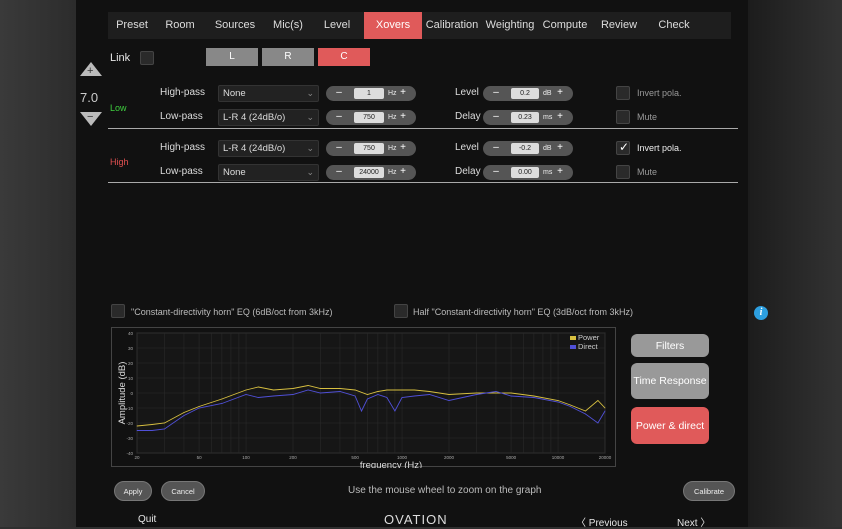  I want to click on low-level-stepper: –0.2 dB +, so click(528, 93).